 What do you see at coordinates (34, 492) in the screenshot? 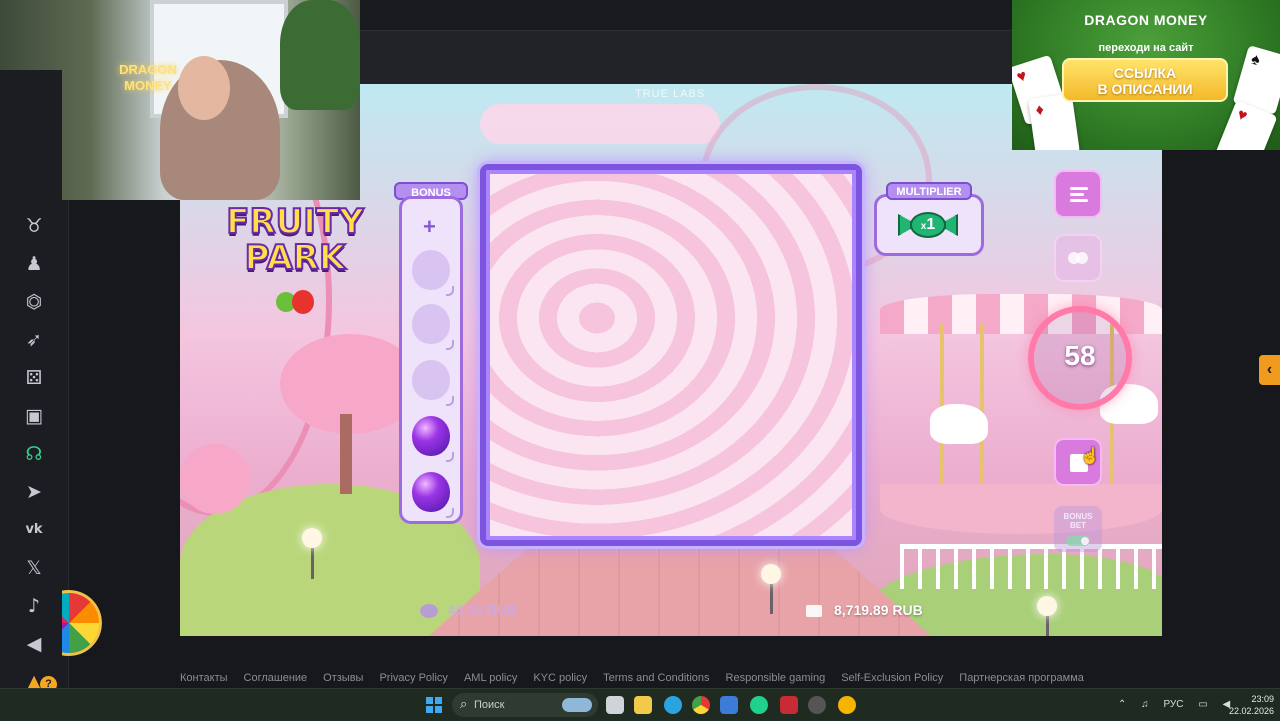
I see `telegram-icon: ➤` at bounding box center [34, 492].